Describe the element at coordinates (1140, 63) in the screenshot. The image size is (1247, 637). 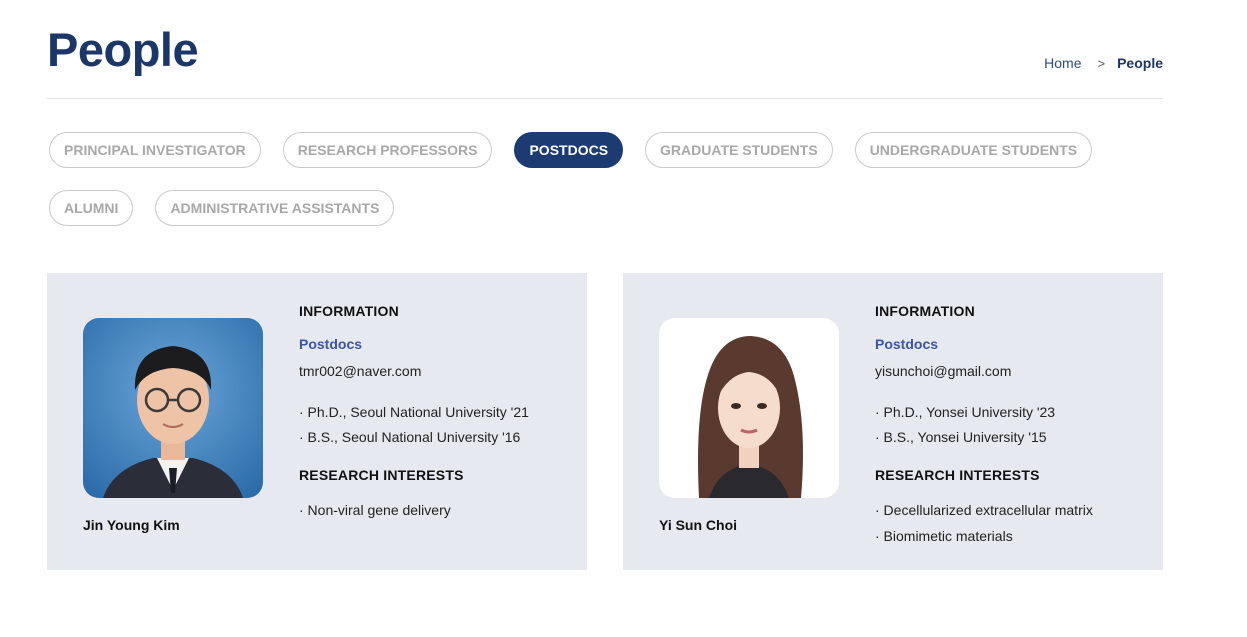
I see `breadcrumb-current: People` at that location.